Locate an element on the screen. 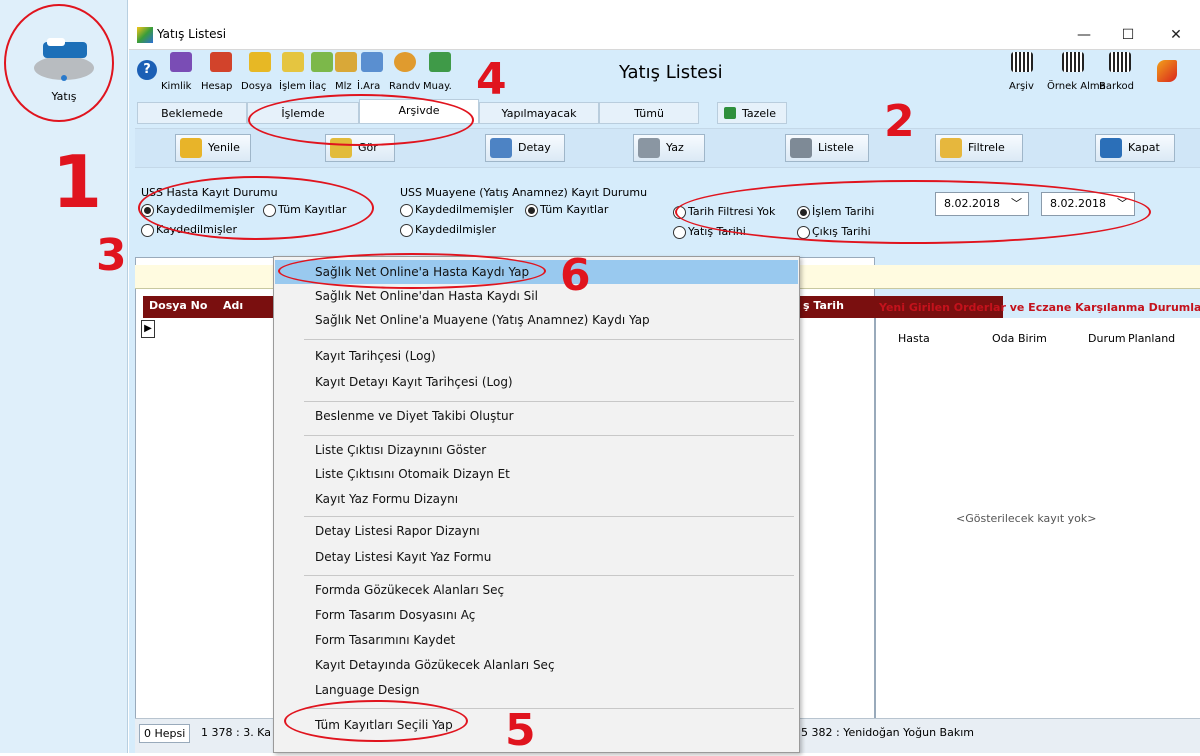 The image size is (1200, 756). tab-beklemede: Beklemede is located at coordinates (192, 113).